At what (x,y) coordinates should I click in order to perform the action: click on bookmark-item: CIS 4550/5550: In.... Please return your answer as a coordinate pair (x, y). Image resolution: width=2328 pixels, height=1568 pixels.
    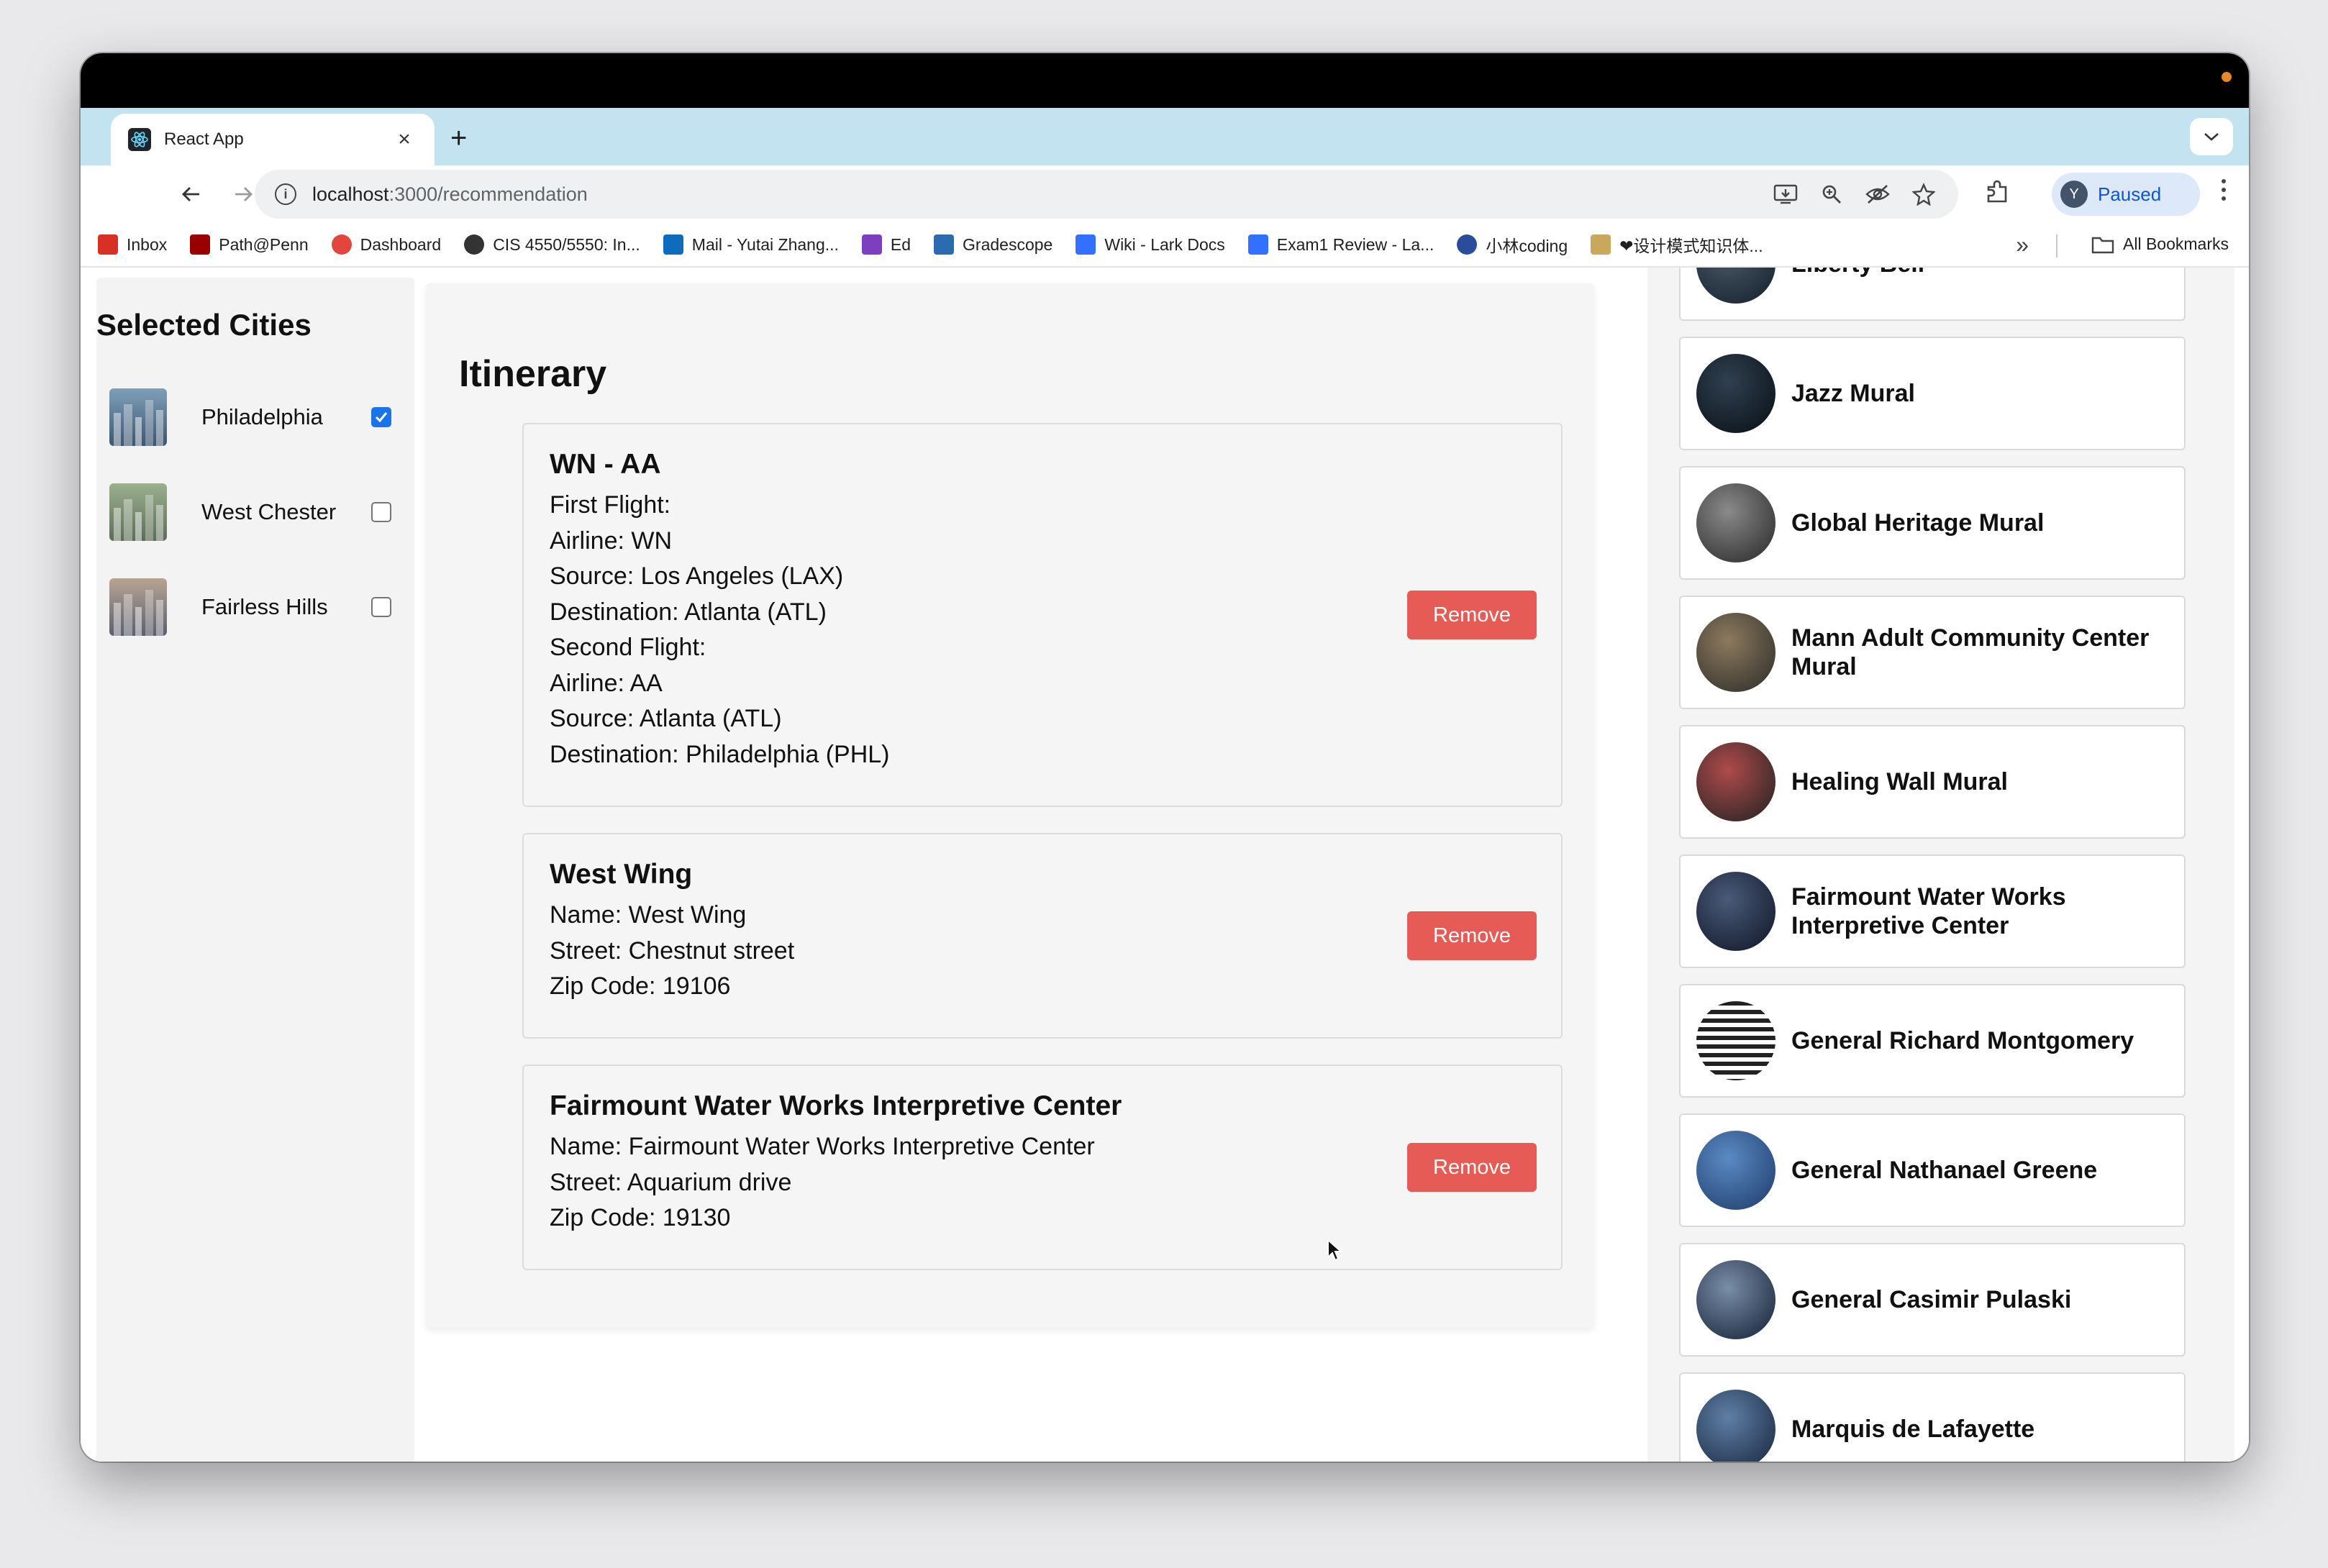
    Looking at the image, I should click on (552, 245).